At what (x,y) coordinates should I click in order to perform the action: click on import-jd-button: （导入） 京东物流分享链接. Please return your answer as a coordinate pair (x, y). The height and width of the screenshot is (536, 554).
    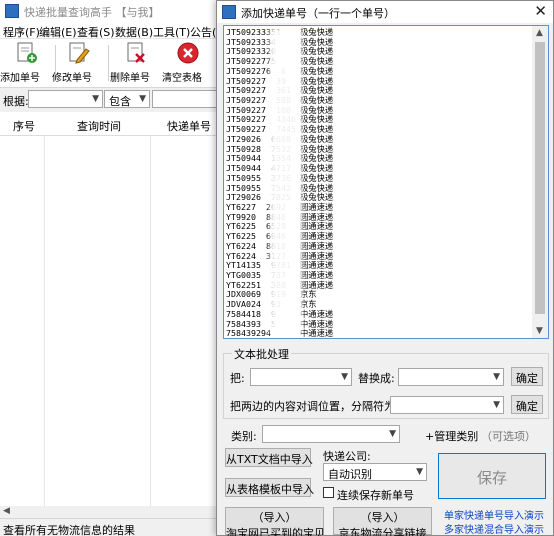
    Looking at the image, I should click on (382, 521).